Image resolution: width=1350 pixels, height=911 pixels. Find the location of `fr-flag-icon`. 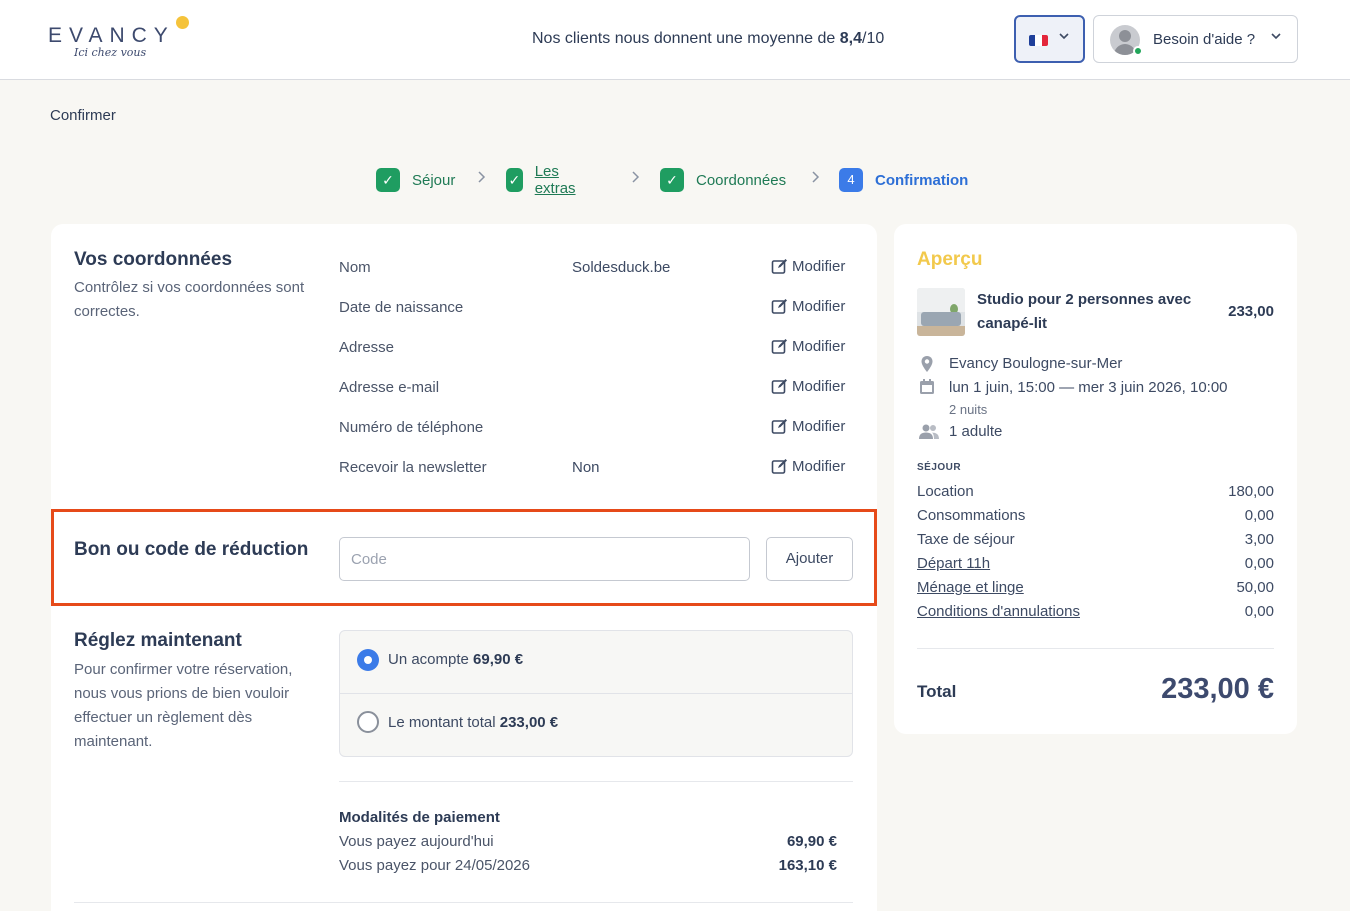

fr-flag-icon is located at coordinates (1038, 40).